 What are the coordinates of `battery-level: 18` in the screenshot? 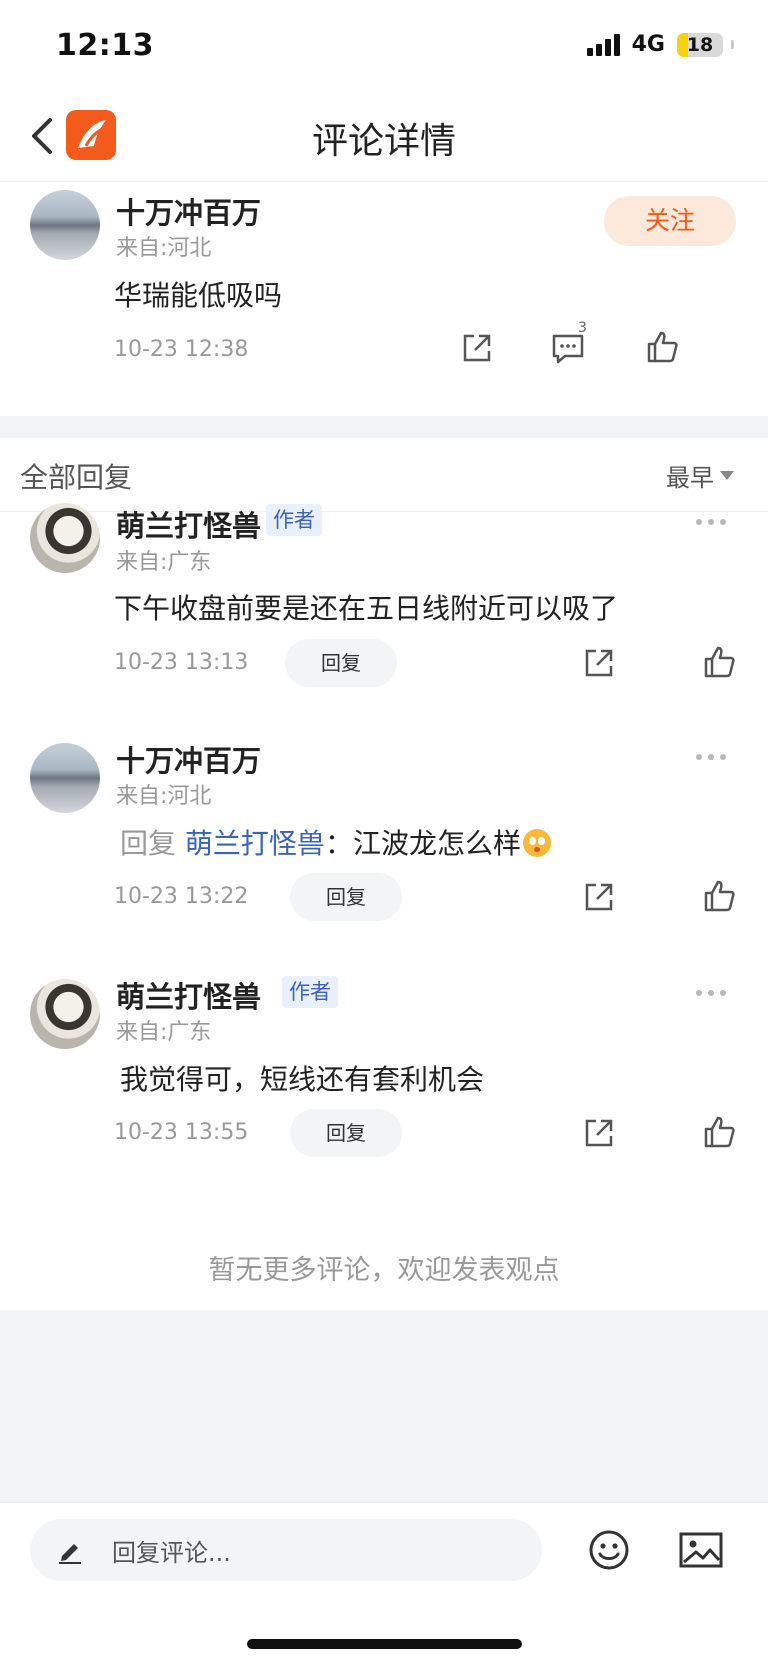 It's located at (700, 44).